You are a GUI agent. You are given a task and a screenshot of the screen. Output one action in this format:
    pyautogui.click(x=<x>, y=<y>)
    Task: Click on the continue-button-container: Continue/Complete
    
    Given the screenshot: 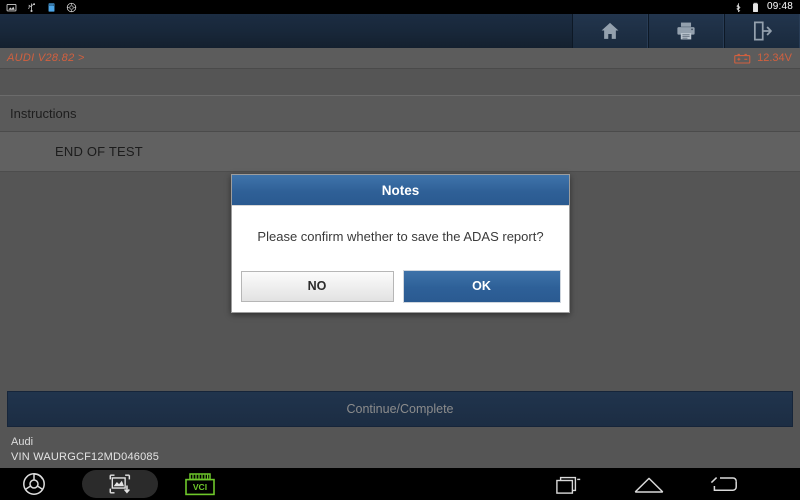 What is the action you would take?
    pyautogui.click(x=400, y=409)
    